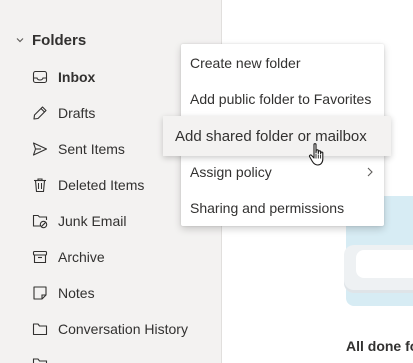  I want to click on notes-icon, so click(40, 293).